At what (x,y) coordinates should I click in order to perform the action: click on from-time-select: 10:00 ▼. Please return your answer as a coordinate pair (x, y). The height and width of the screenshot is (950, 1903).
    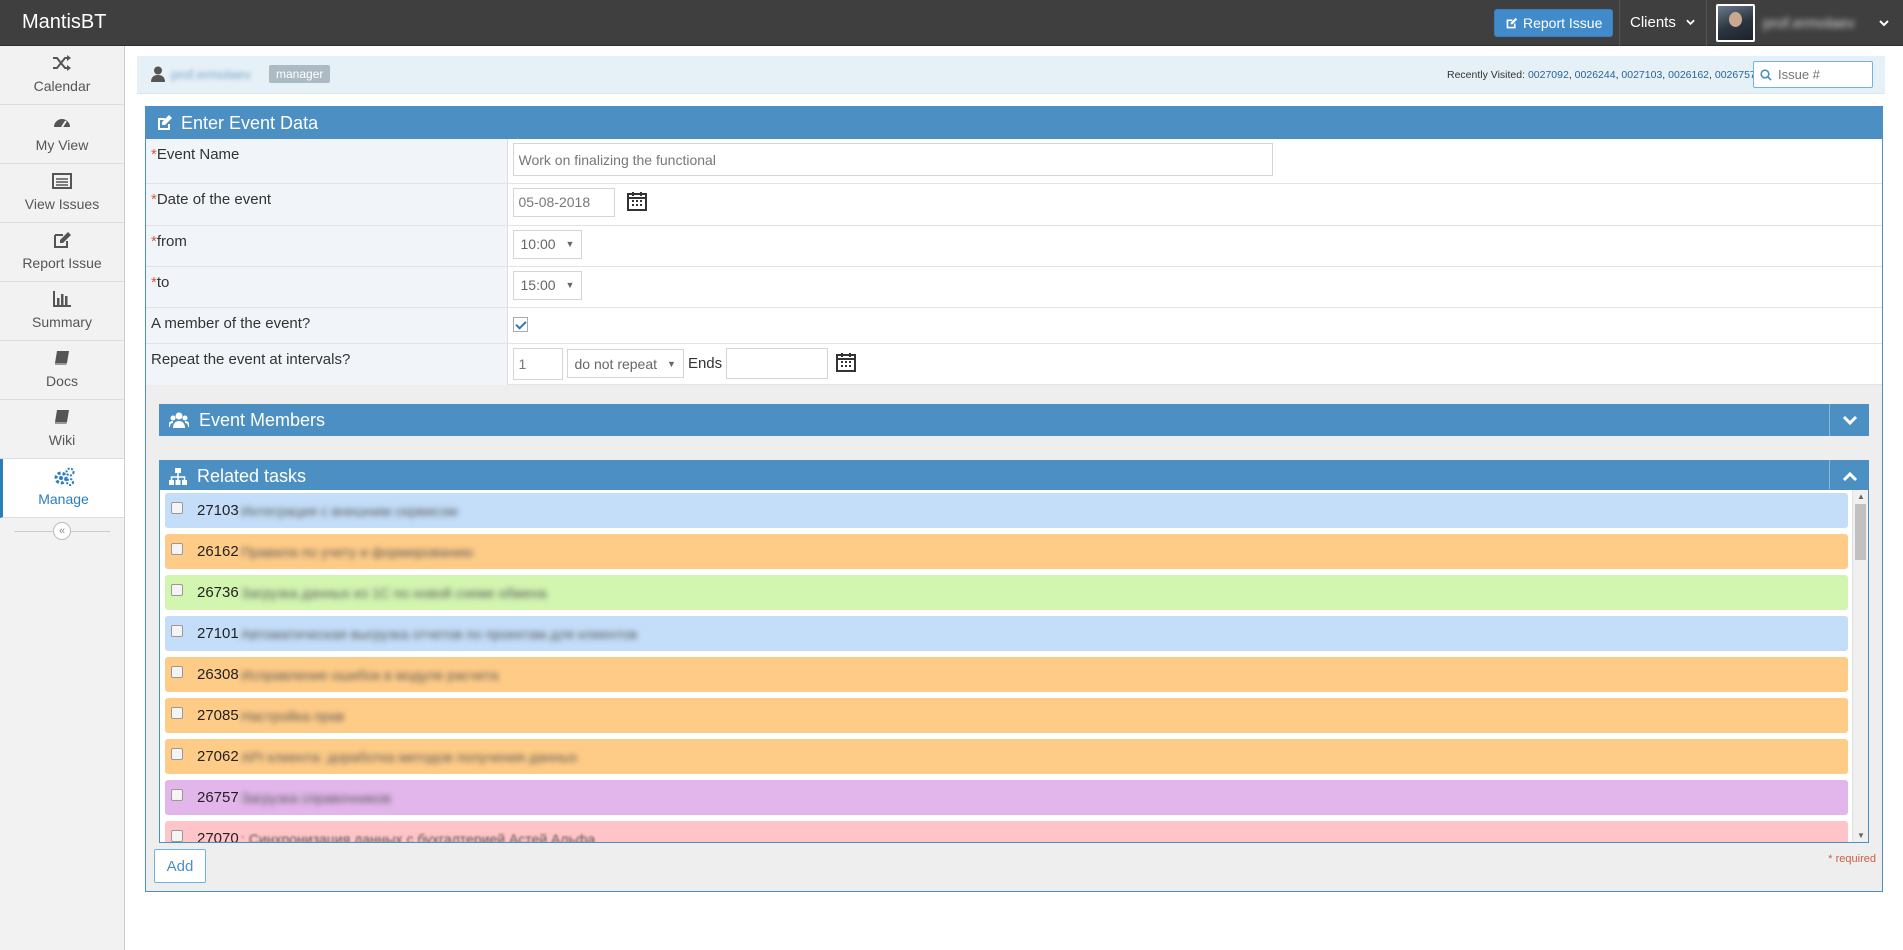
    Looking at the image, I should click on (547, 244).